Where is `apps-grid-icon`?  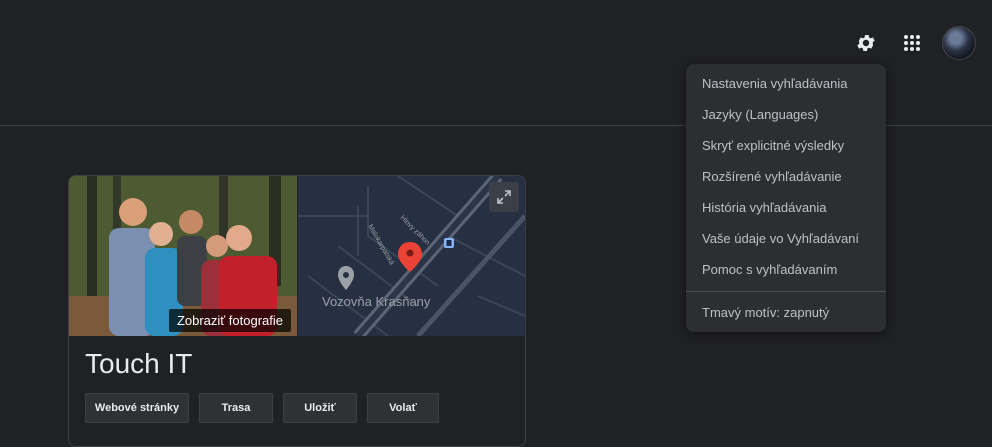
apps-grid-icon is located at coordinates (912, 43).